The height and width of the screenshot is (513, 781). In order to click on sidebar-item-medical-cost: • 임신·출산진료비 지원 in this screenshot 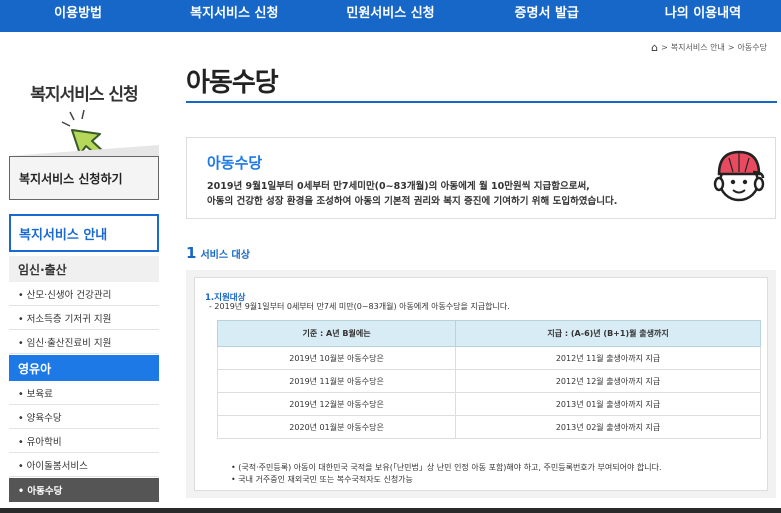, I will do `click(84, 342)`.